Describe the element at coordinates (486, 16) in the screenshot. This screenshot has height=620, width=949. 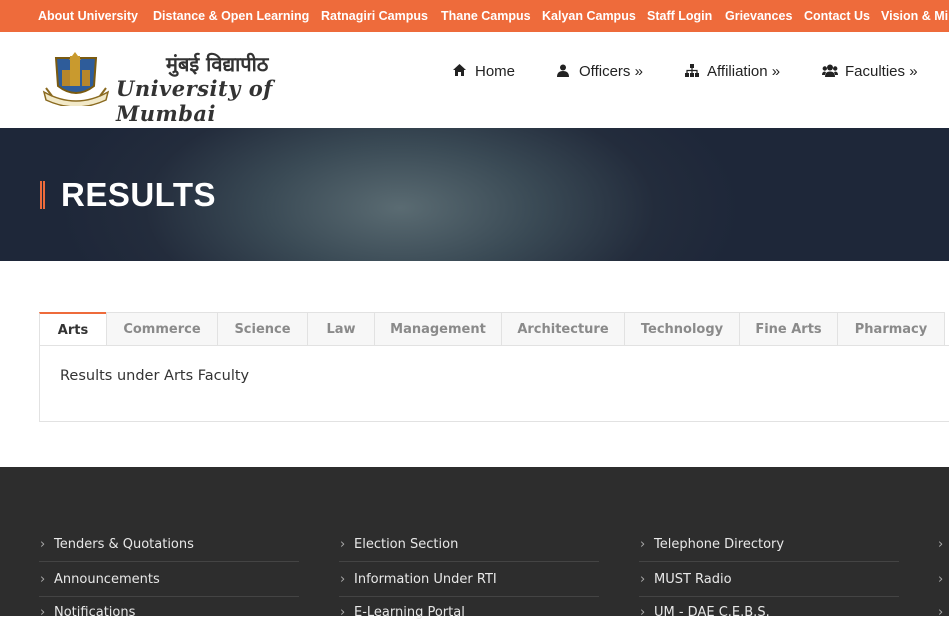
I see `topbar-link-thane-campus: Thane Campus` at that location.